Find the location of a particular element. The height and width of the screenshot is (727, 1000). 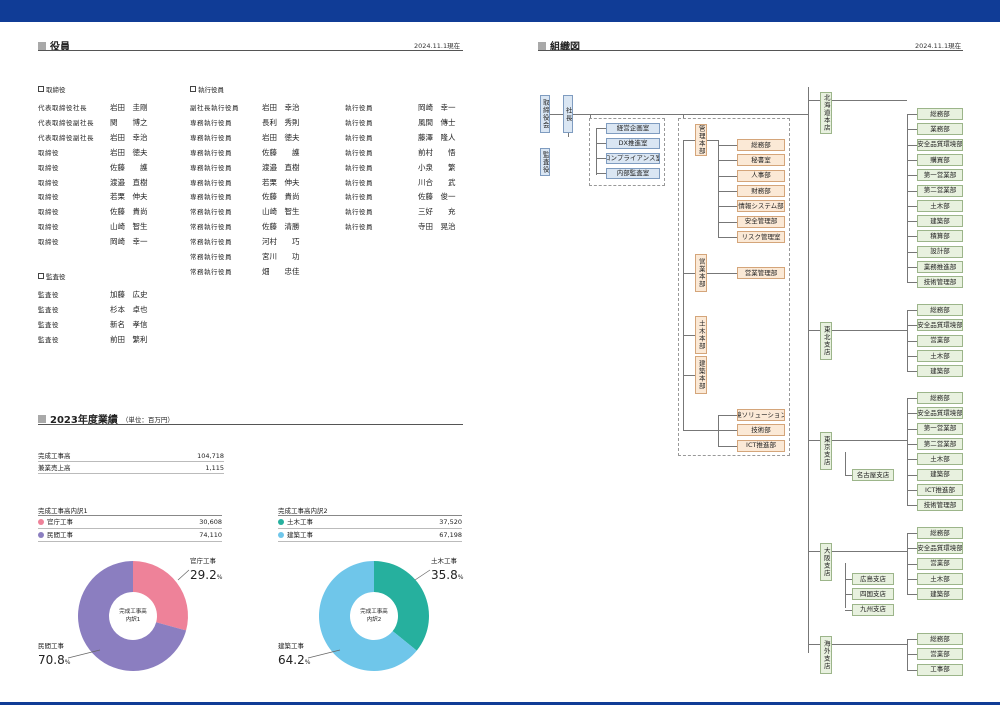

officer-row: 監査役 杉本 卓也 is located at coordinates (93, 310).